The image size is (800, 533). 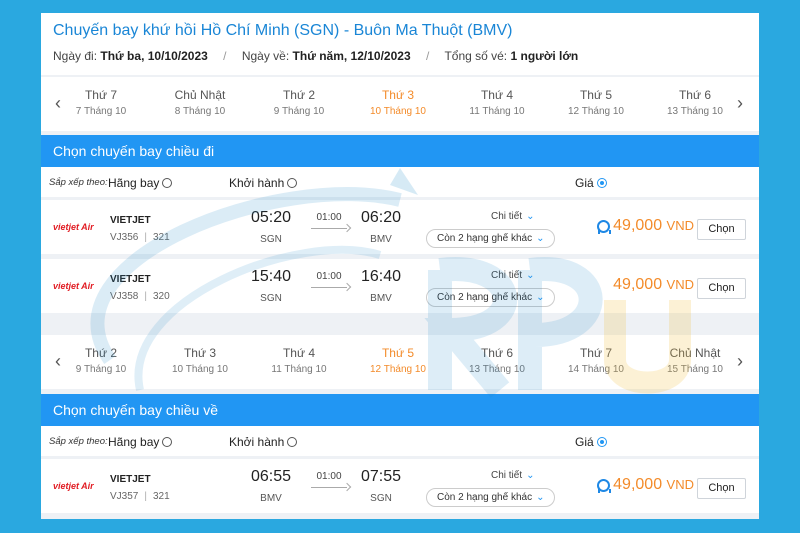 I want to click on price-amount: 49,000, so click(x=638, y=225).